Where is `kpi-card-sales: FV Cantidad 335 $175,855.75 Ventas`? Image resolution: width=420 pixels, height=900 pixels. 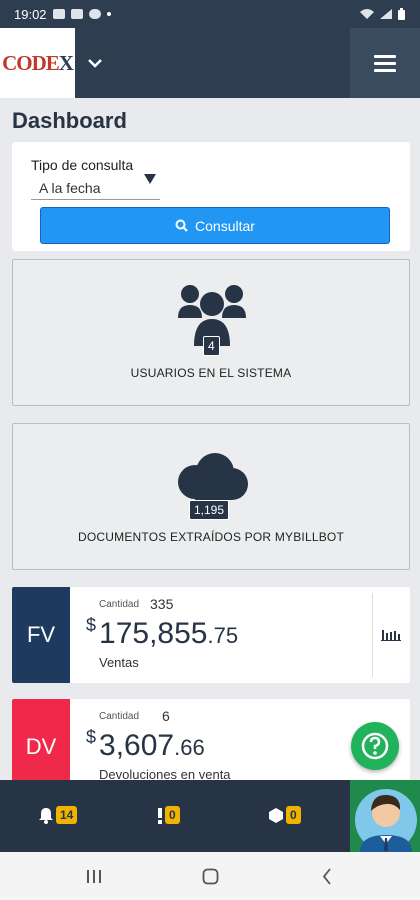
kpi-card-sales: FV Cantidad 335 $175,855.75 Ventas is located at coordinates (211, 635).